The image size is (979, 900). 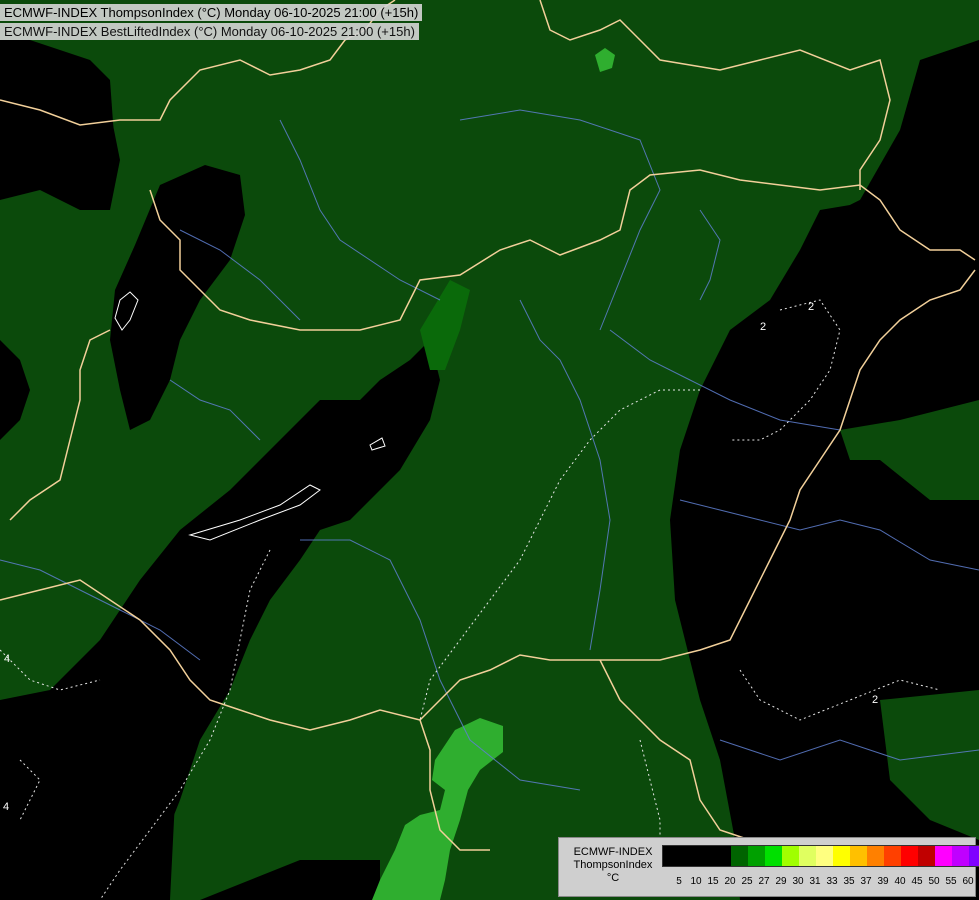 I want to click on legend-tick-label: 40, so click(x=900, y=881).